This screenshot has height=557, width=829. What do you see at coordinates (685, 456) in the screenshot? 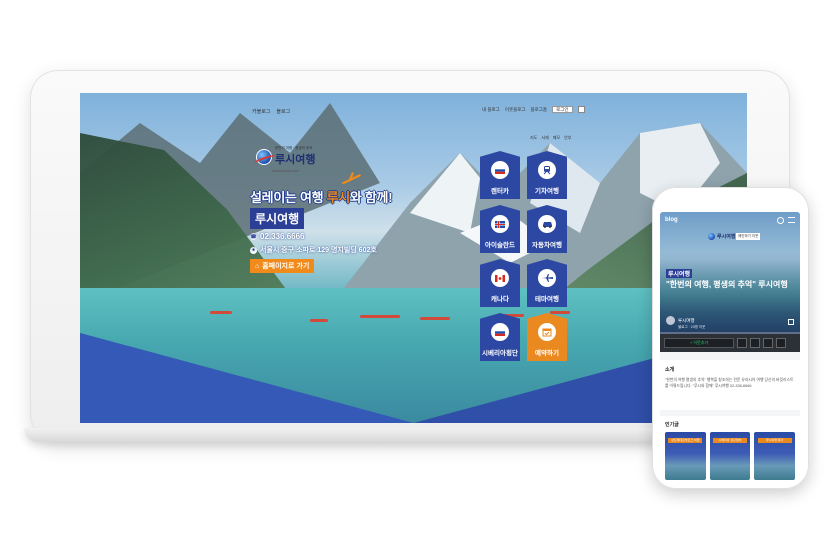
I see `popular-post-card: 상트페테르부르크 여행` at bounding box center [685, 456].